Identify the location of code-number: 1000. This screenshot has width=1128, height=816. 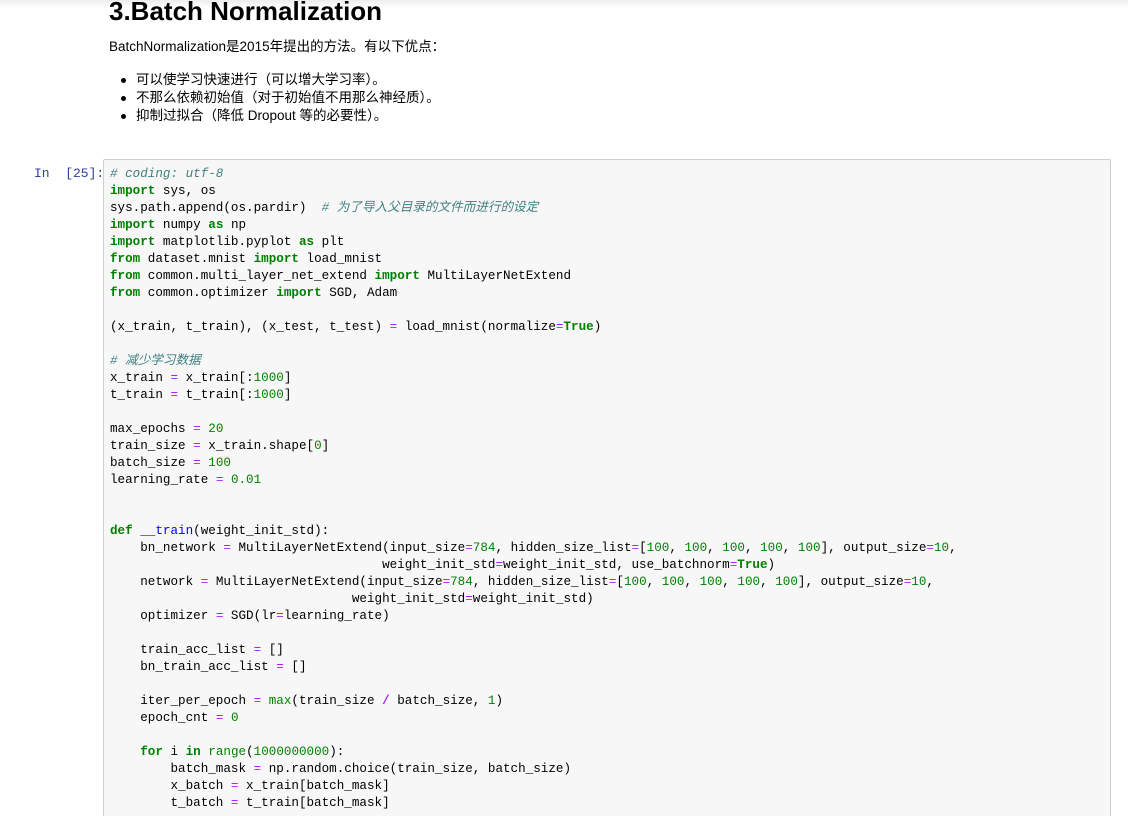
(268, 378).